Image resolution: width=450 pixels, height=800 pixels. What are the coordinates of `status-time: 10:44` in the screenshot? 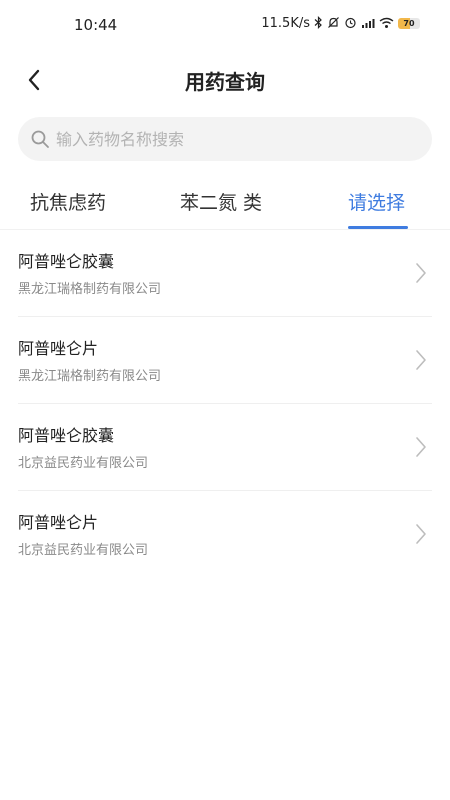 It's located at (96, 25).